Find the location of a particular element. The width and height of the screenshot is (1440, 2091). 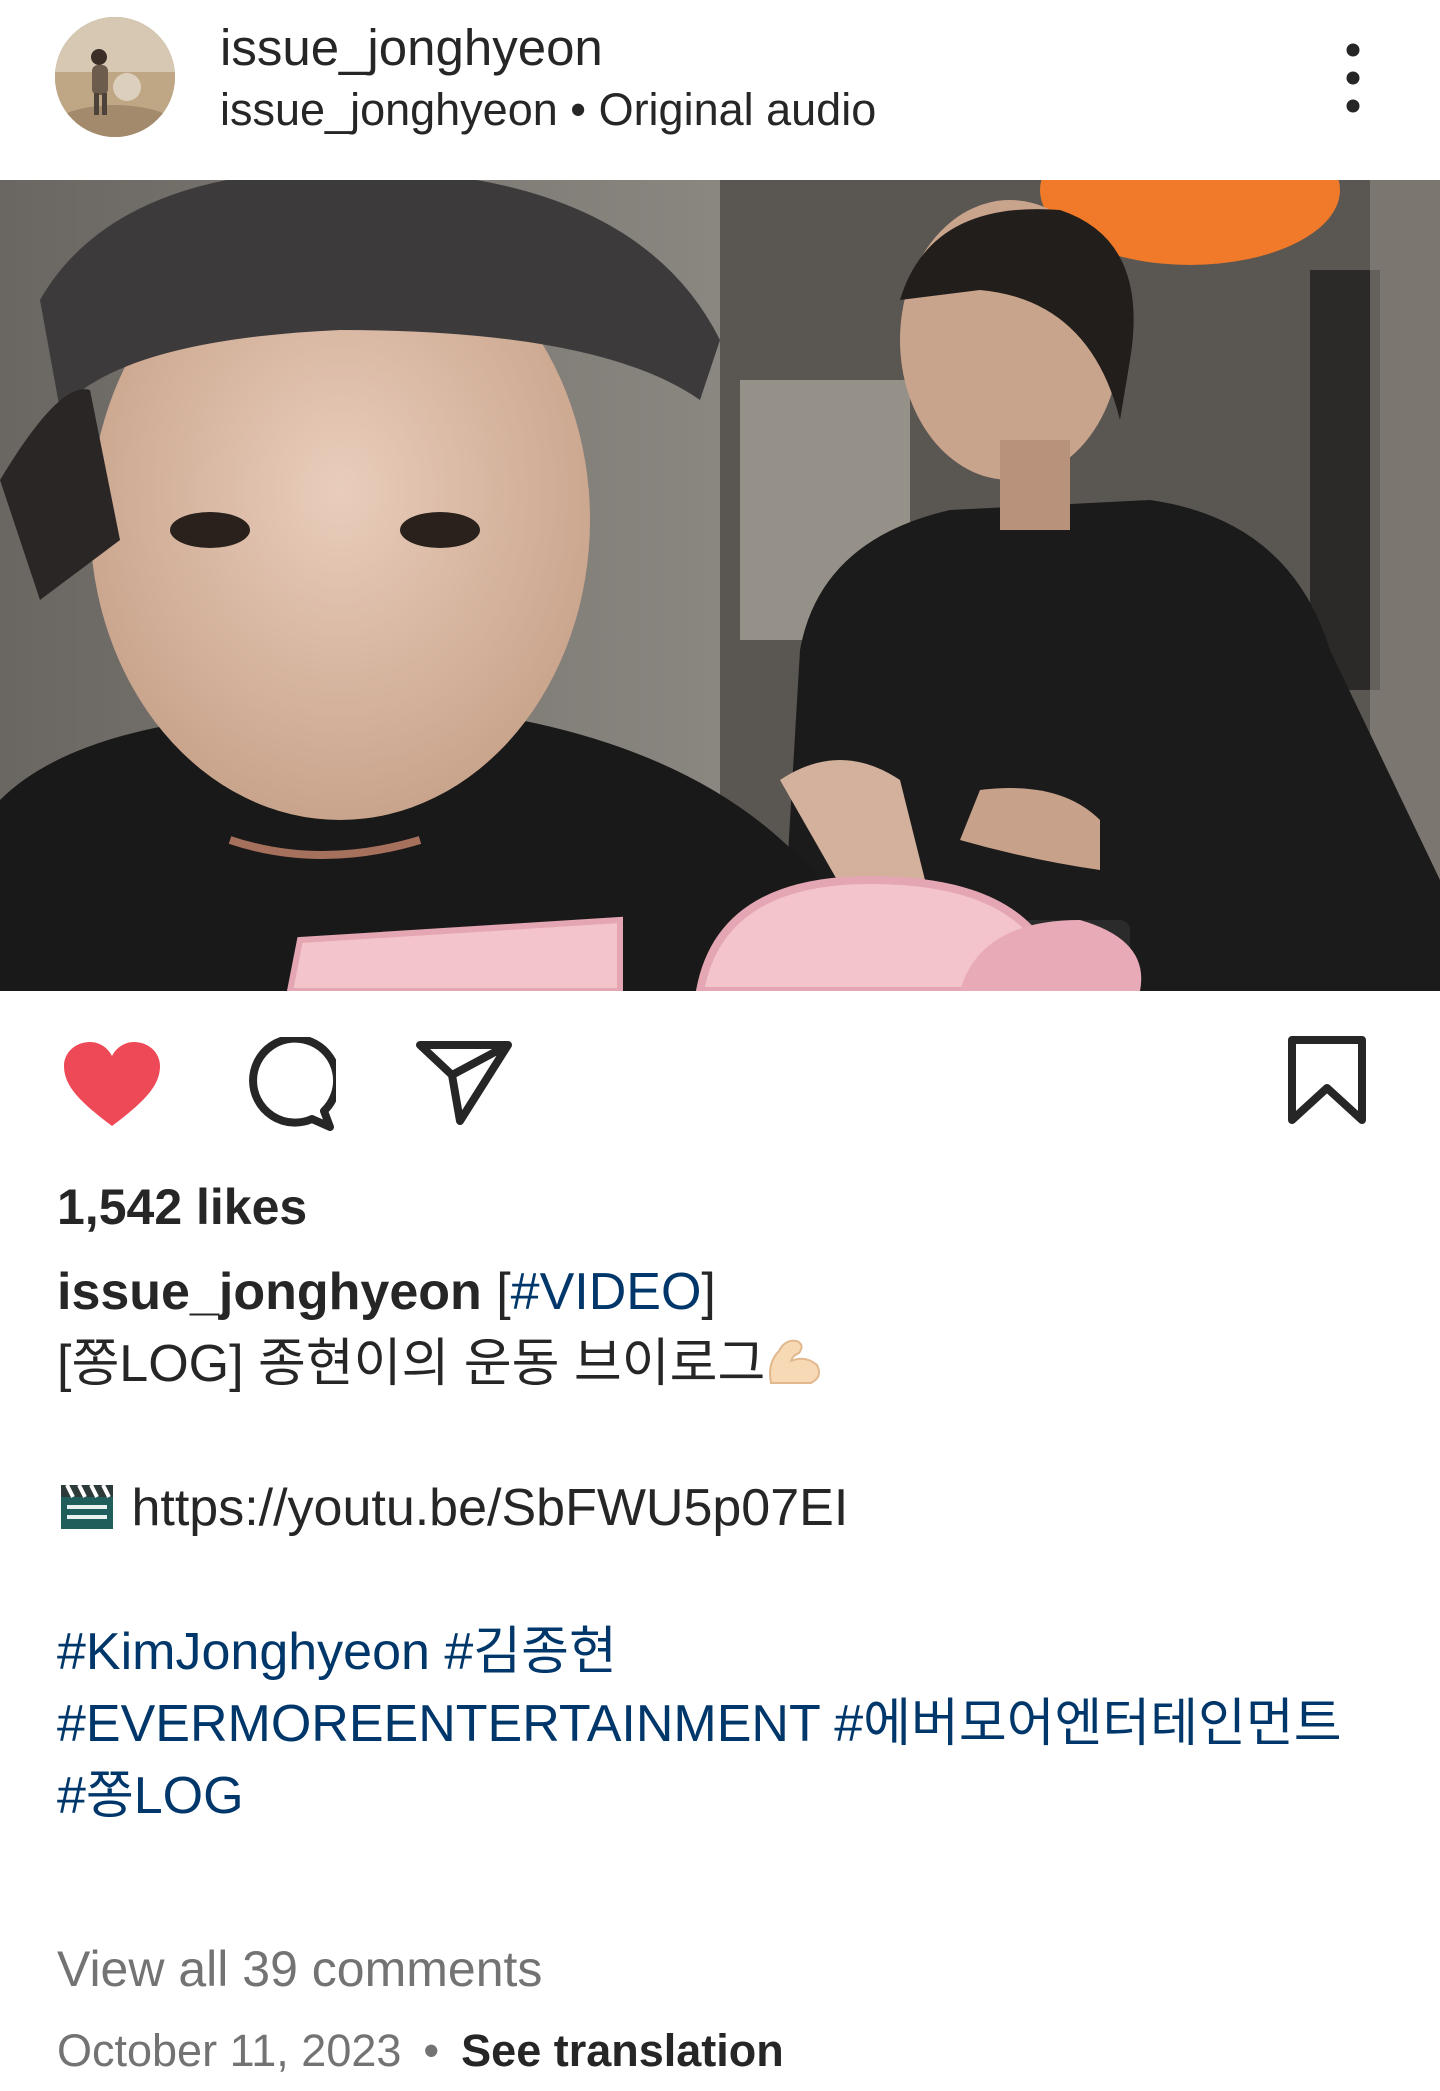

caption-line-1: issue_jonghyeon [#VIDEO] is located at coordinates (727, 1292).